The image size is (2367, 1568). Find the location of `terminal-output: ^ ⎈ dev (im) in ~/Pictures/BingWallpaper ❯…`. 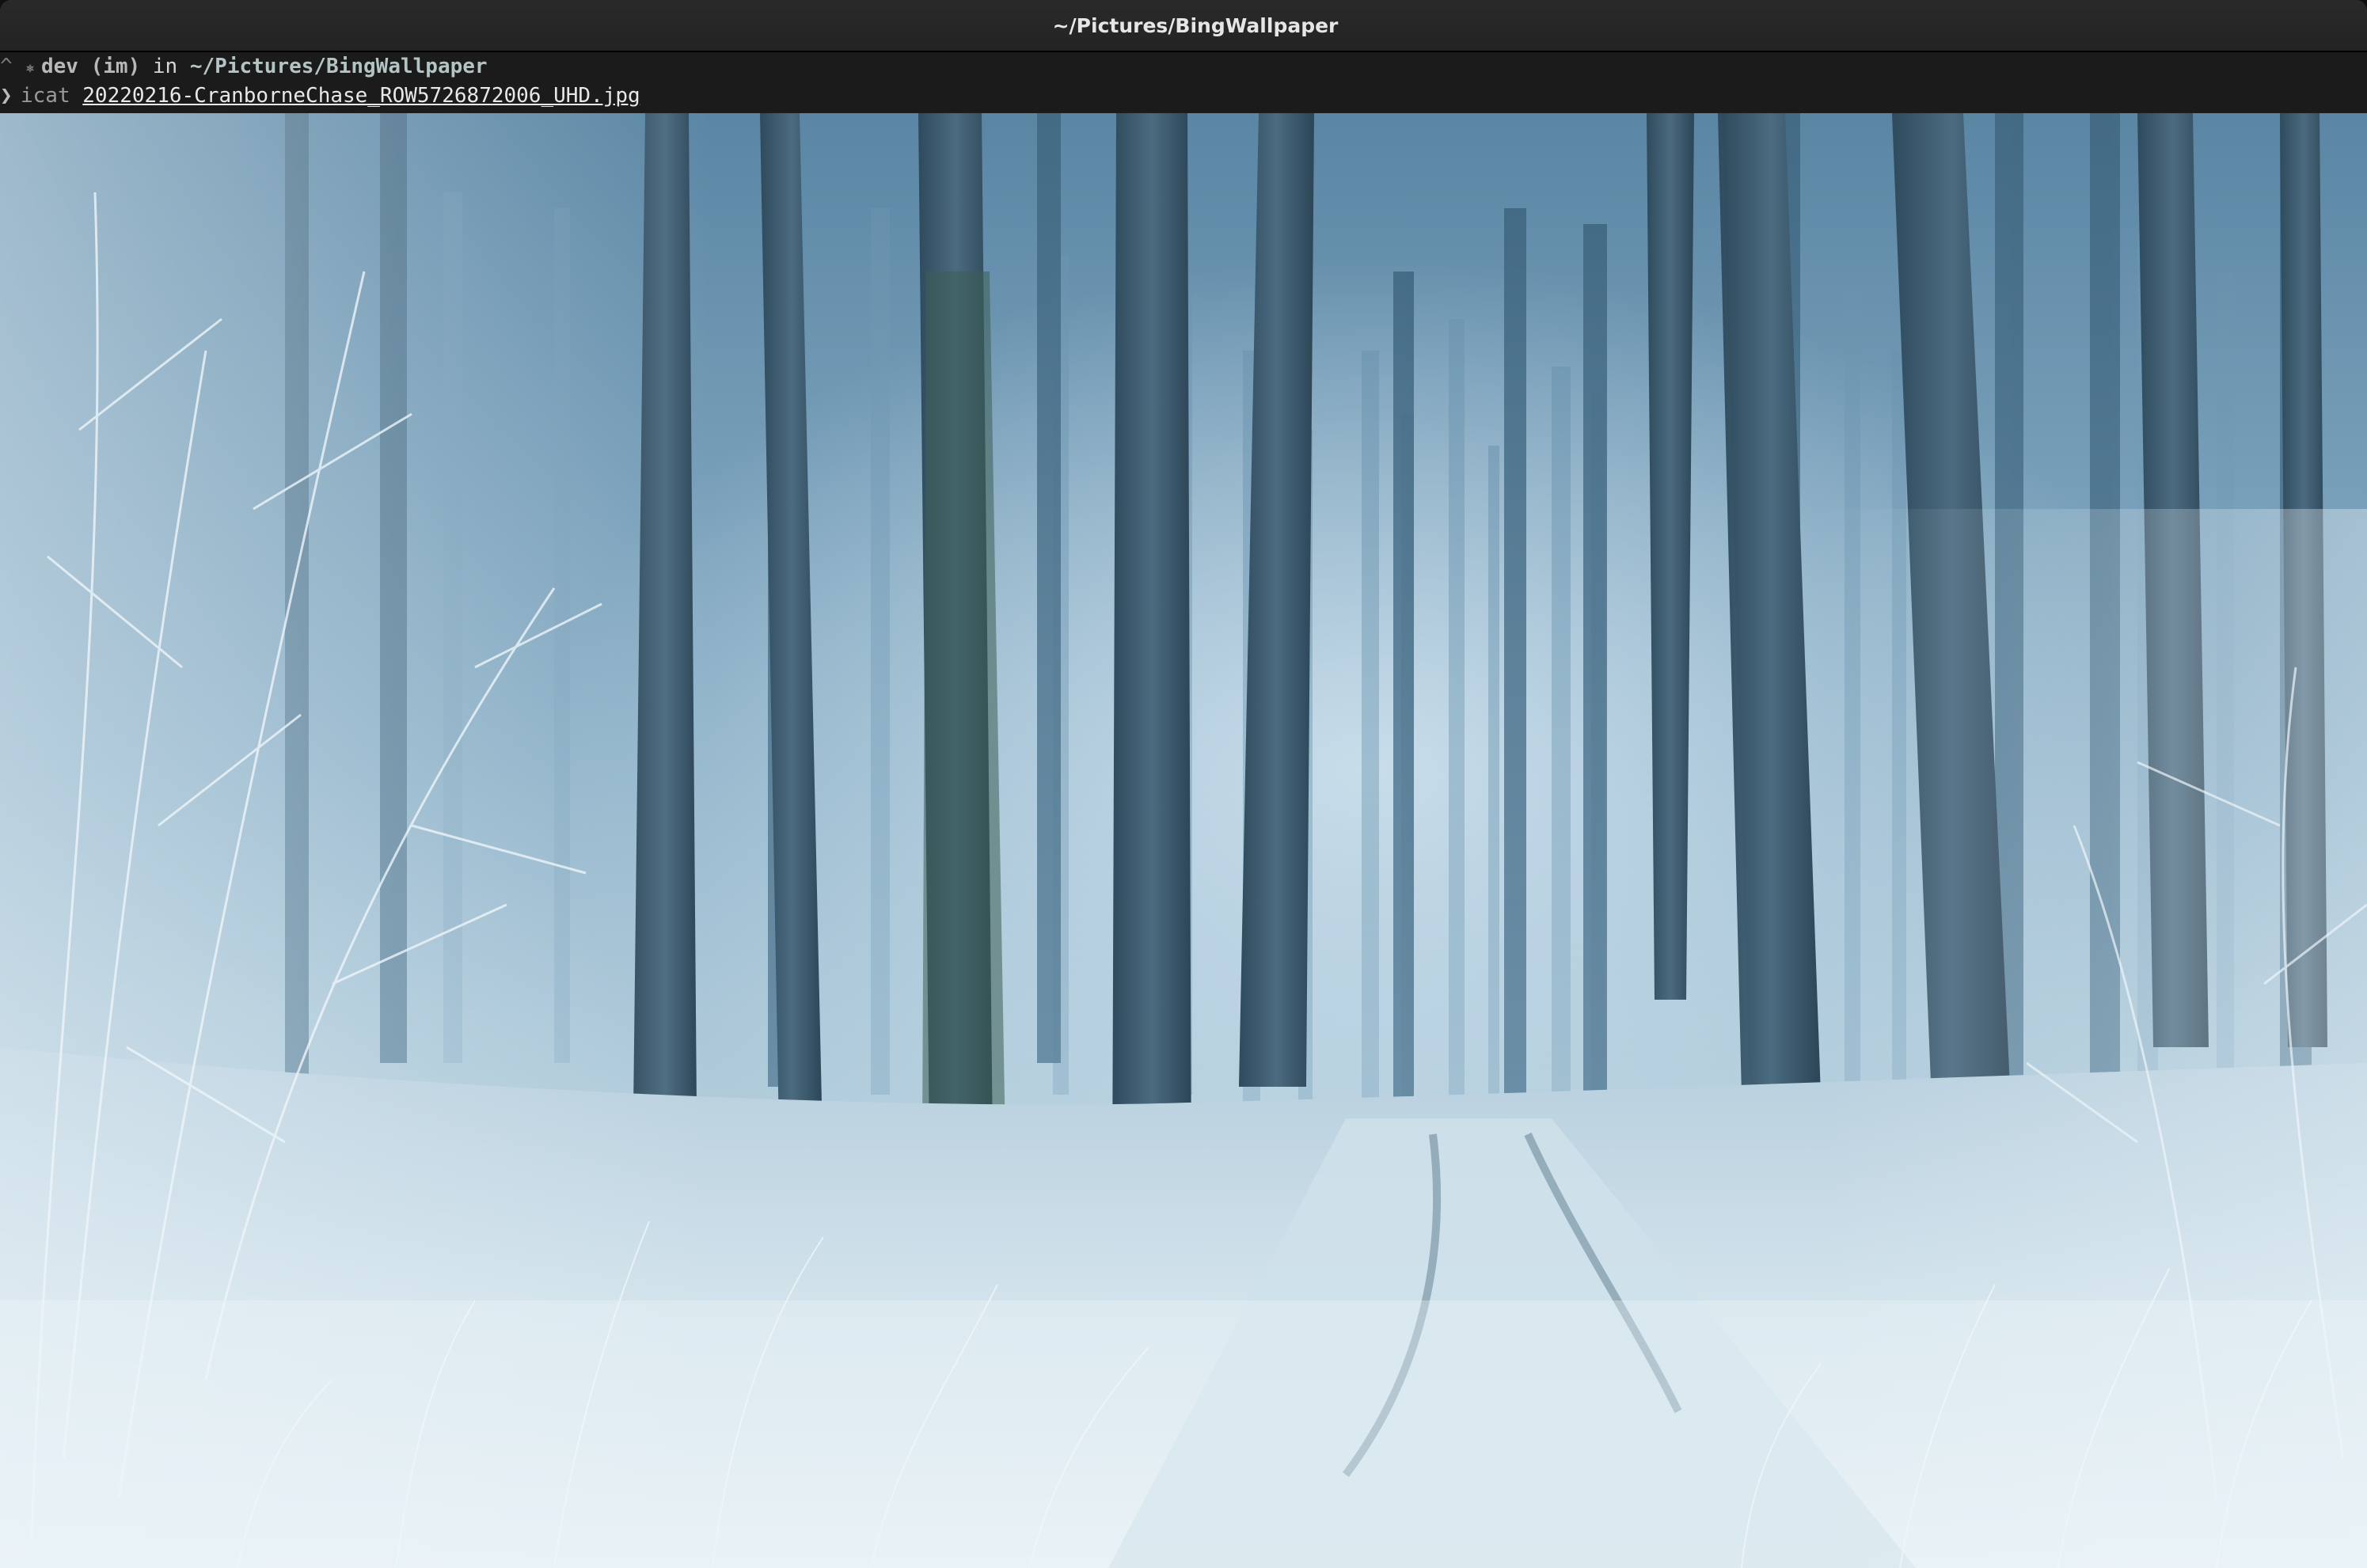

terminal-output: ^ ⎈ dev (im) in ~/Pictures/BingWallpaper ❯… is located at coordinates (1183, 82).